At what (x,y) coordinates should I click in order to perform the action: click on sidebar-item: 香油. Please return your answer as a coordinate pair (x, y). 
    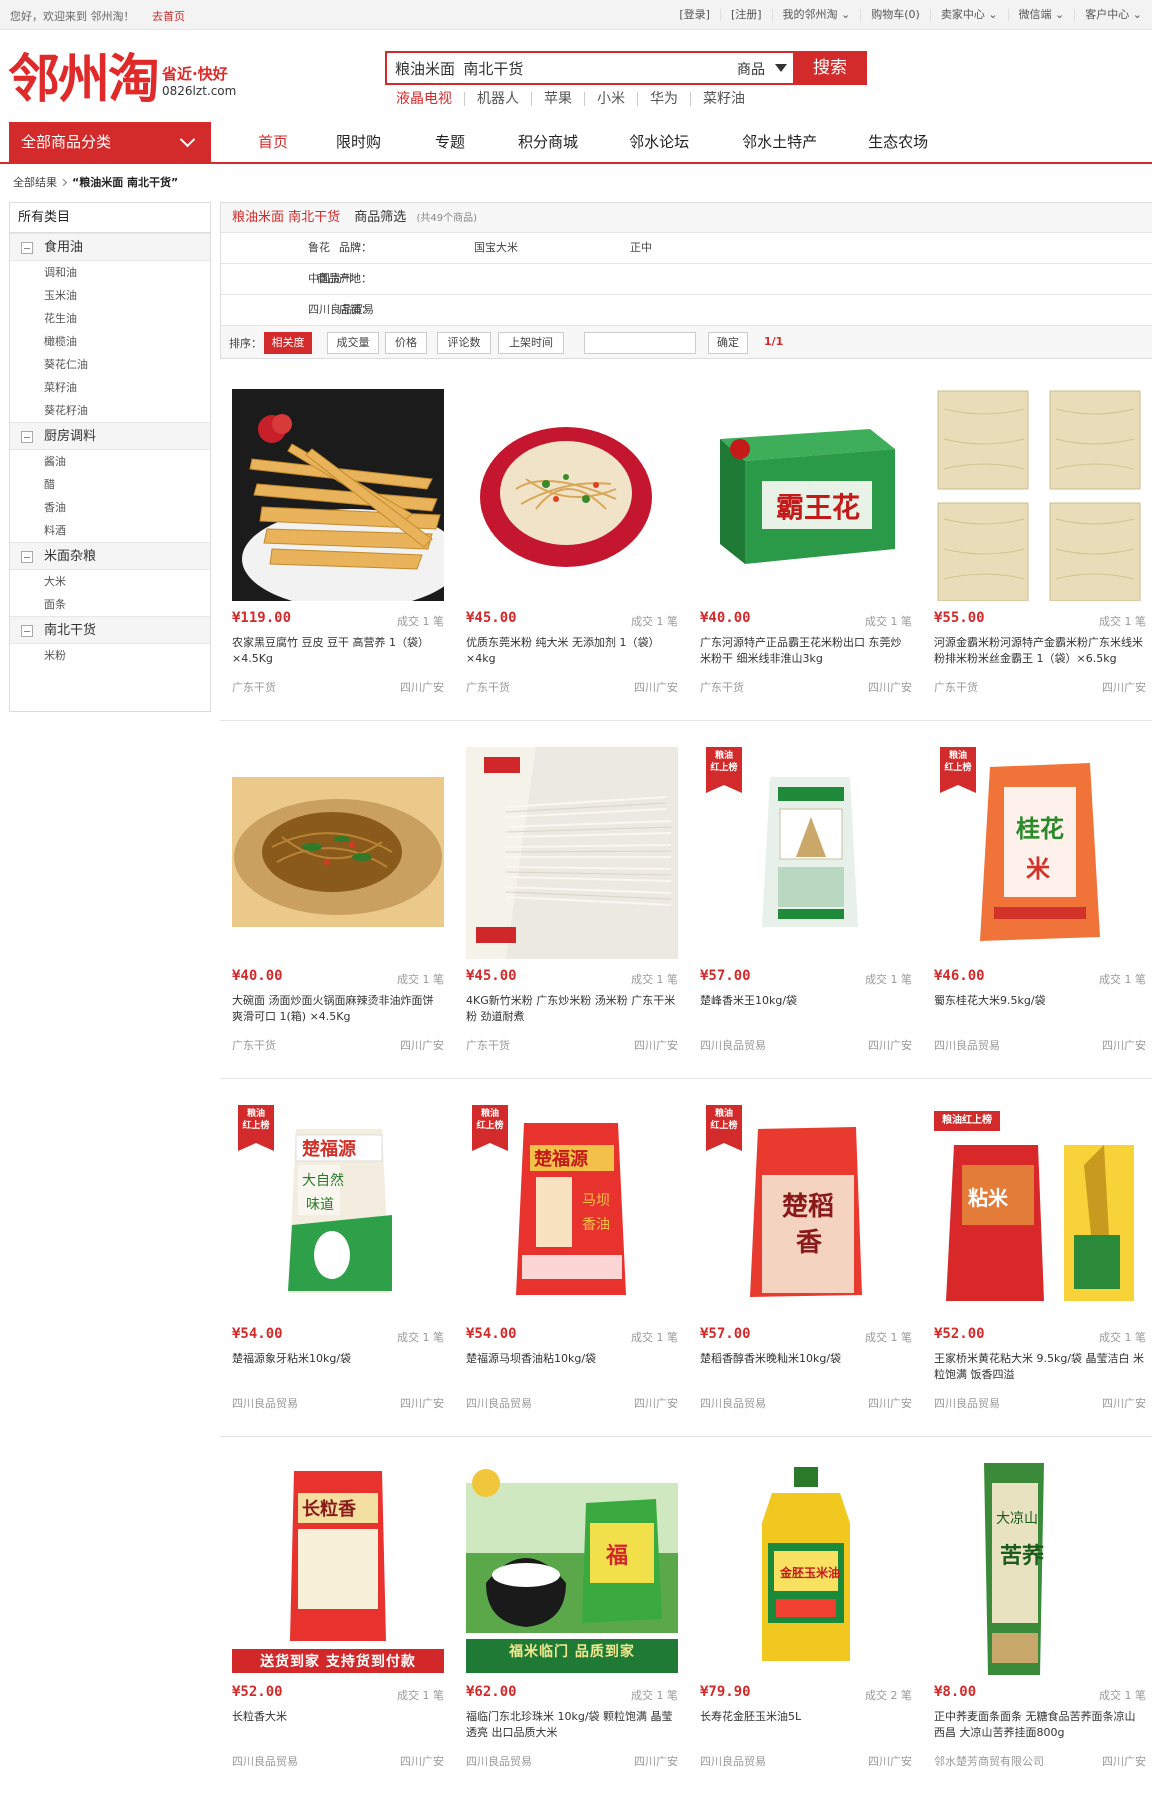
    Looking at the image, I should click on (110, 507).